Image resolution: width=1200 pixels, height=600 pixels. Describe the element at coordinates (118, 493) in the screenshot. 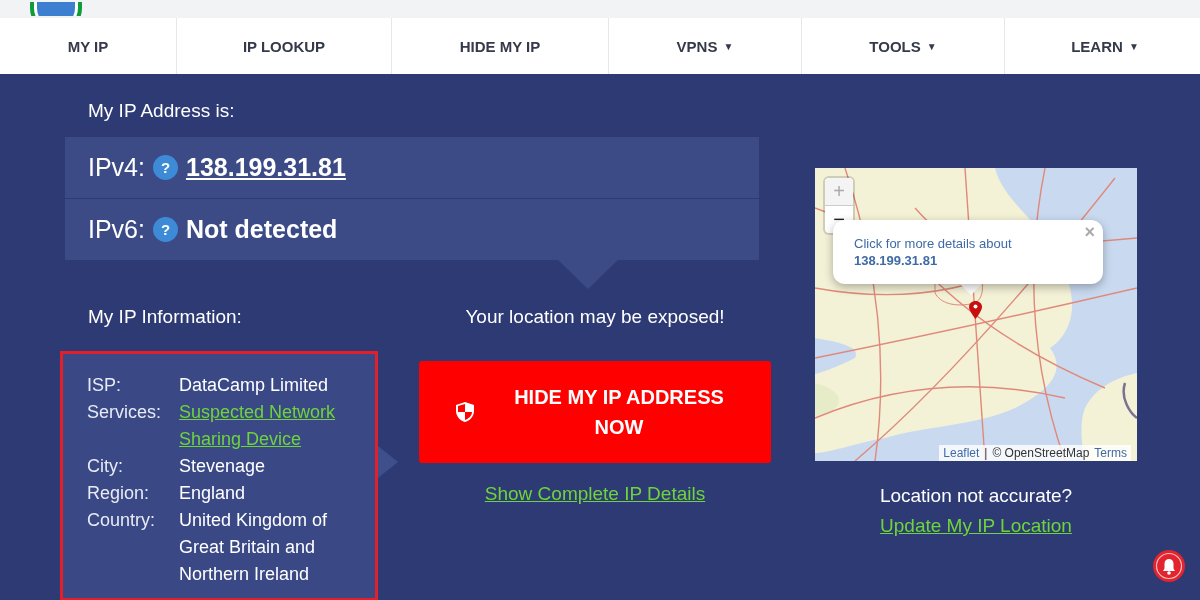

I see `info-label: Region:` at that location.